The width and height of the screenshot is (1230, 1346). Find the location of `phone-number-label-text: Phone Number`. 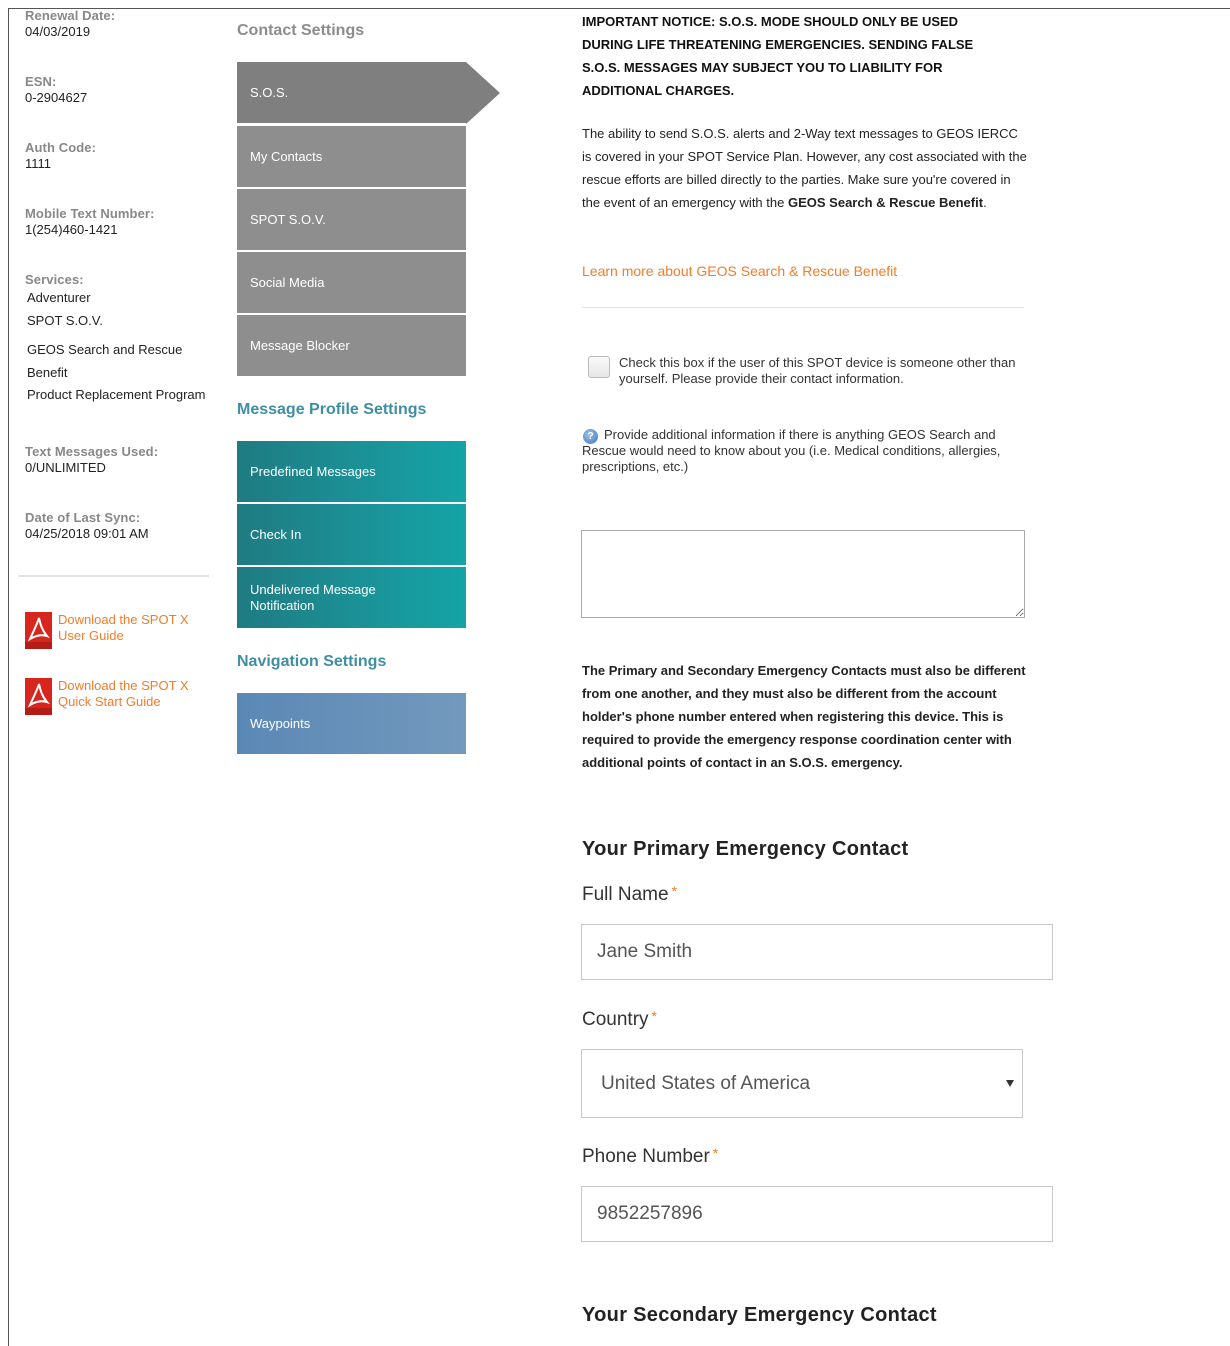

phone-number-label-text: Phone Number is located at coordinates (646, 1156).